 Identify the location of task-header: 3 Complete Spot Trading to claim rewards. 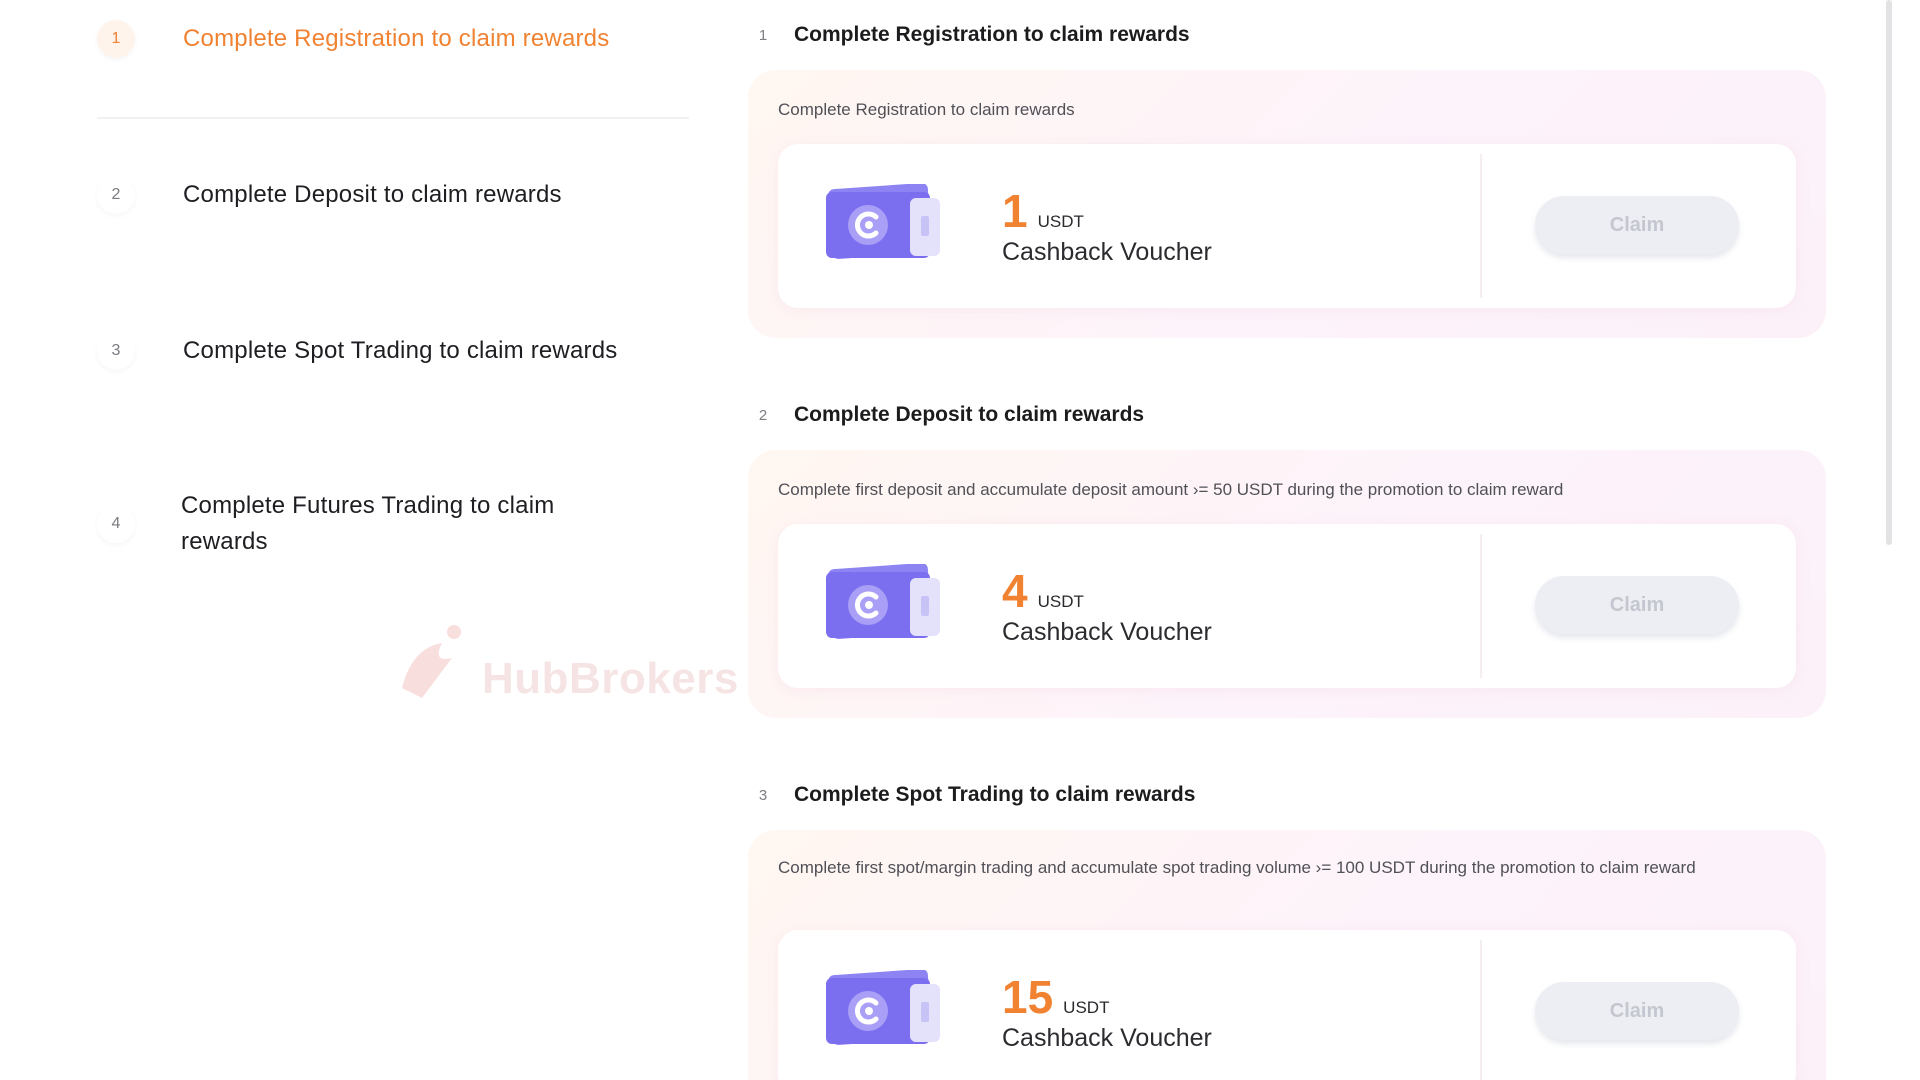
(971, 795).